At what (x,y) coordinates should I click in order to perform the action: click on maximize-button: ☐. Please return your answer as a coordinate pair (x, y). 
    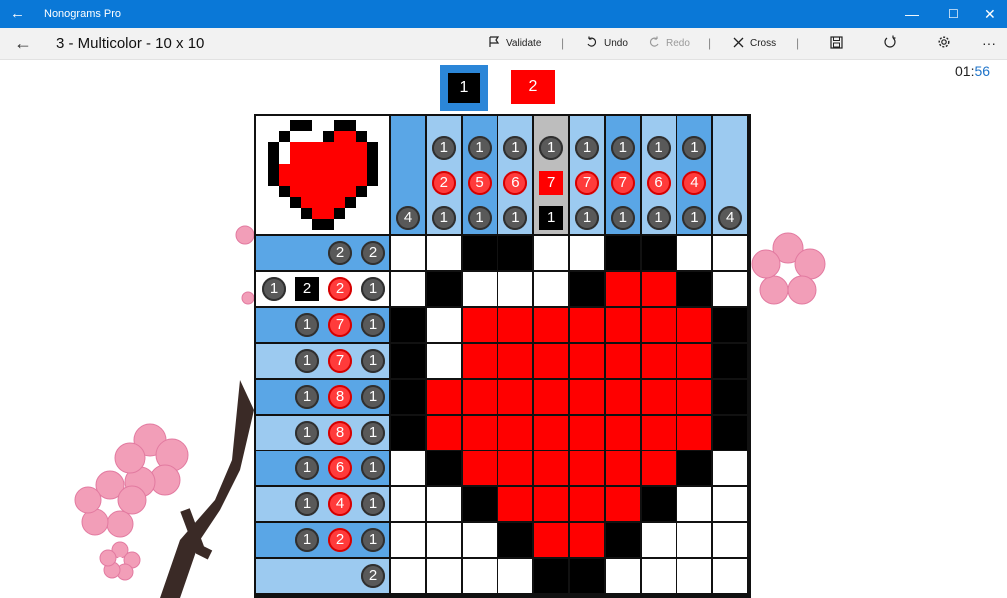
    Looking at the image, I should click on (953, 14).